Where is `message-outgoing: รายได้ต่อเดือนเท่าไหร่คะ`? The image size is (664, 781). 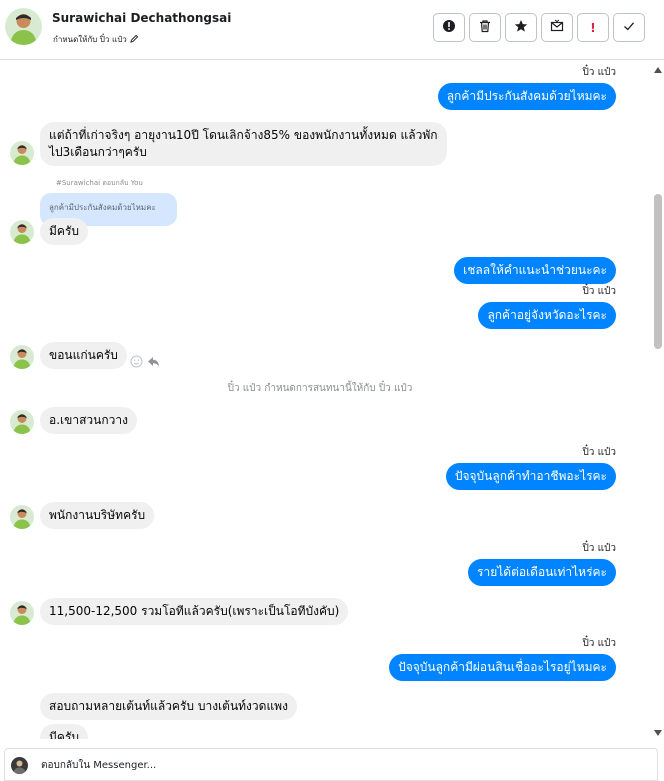
message-outgoing: รายได้ต่อเดือนเท่าไหร่คะ is located at coordinates (542, 572).